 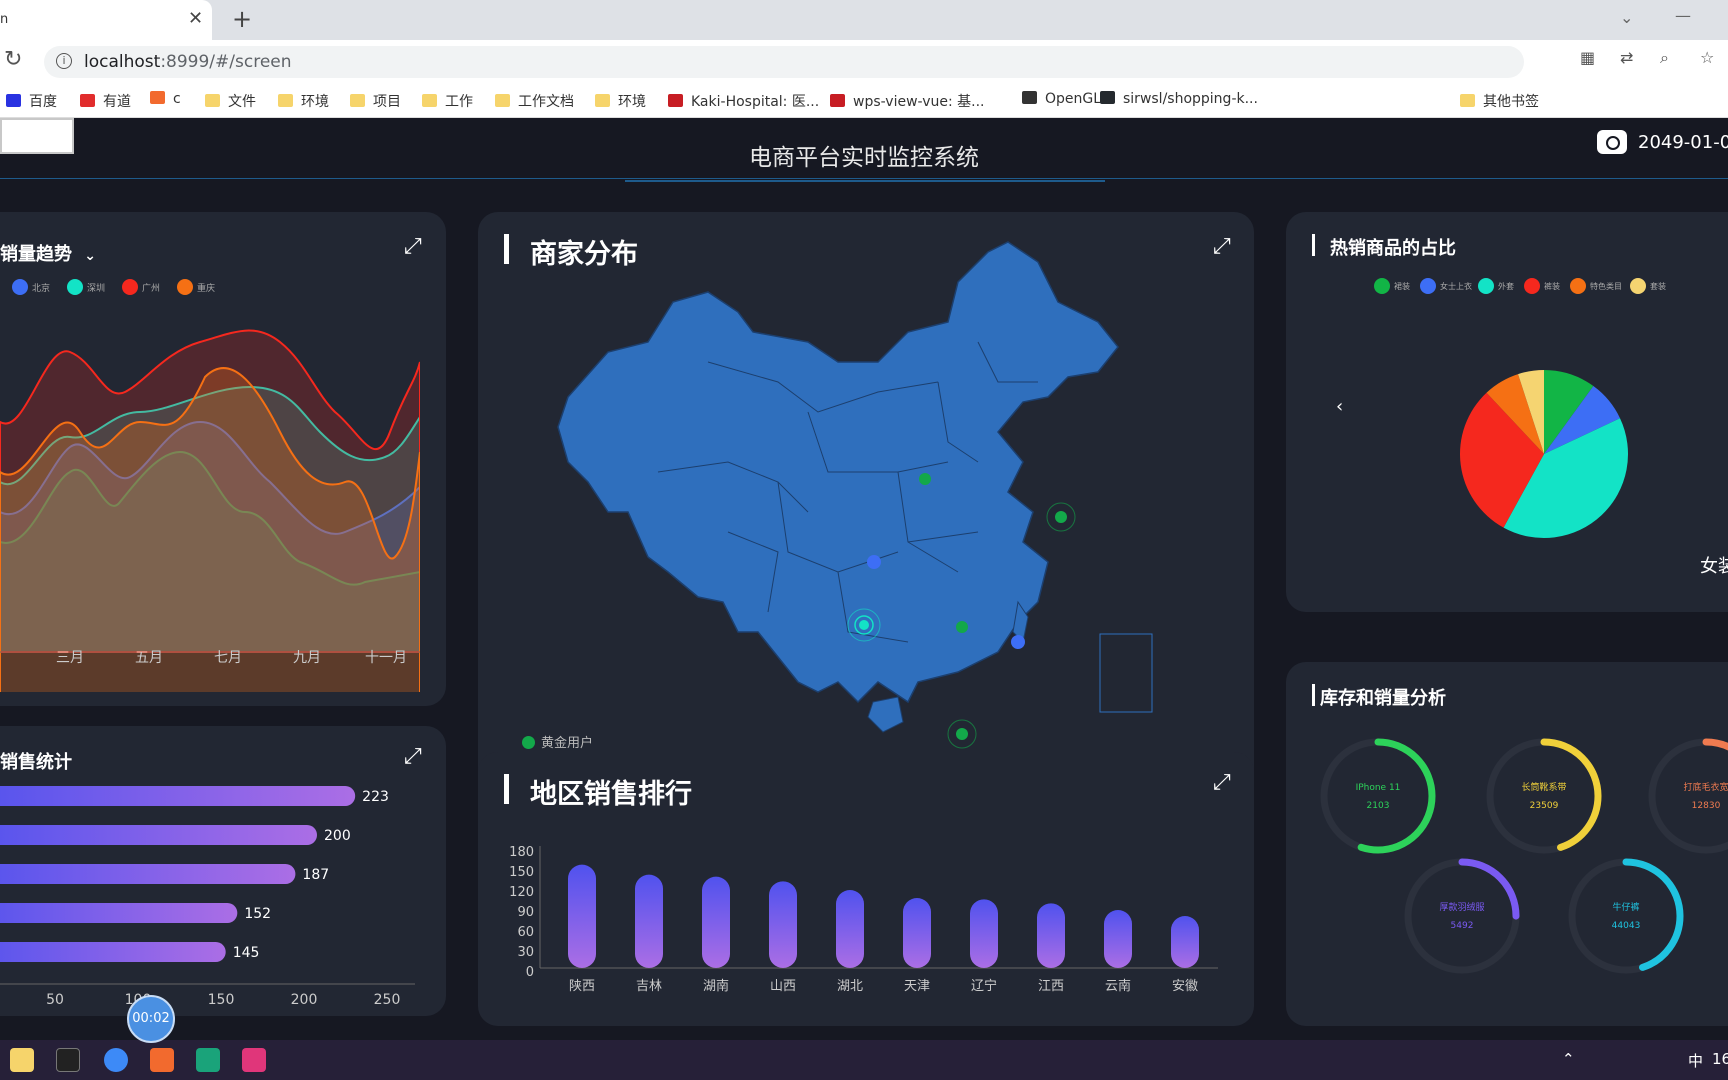 What do you see at coordinates (864, 1060) in the screenshot?
I see `taskbar: ⌃ 中 16` at bounding box center [864, 1060].